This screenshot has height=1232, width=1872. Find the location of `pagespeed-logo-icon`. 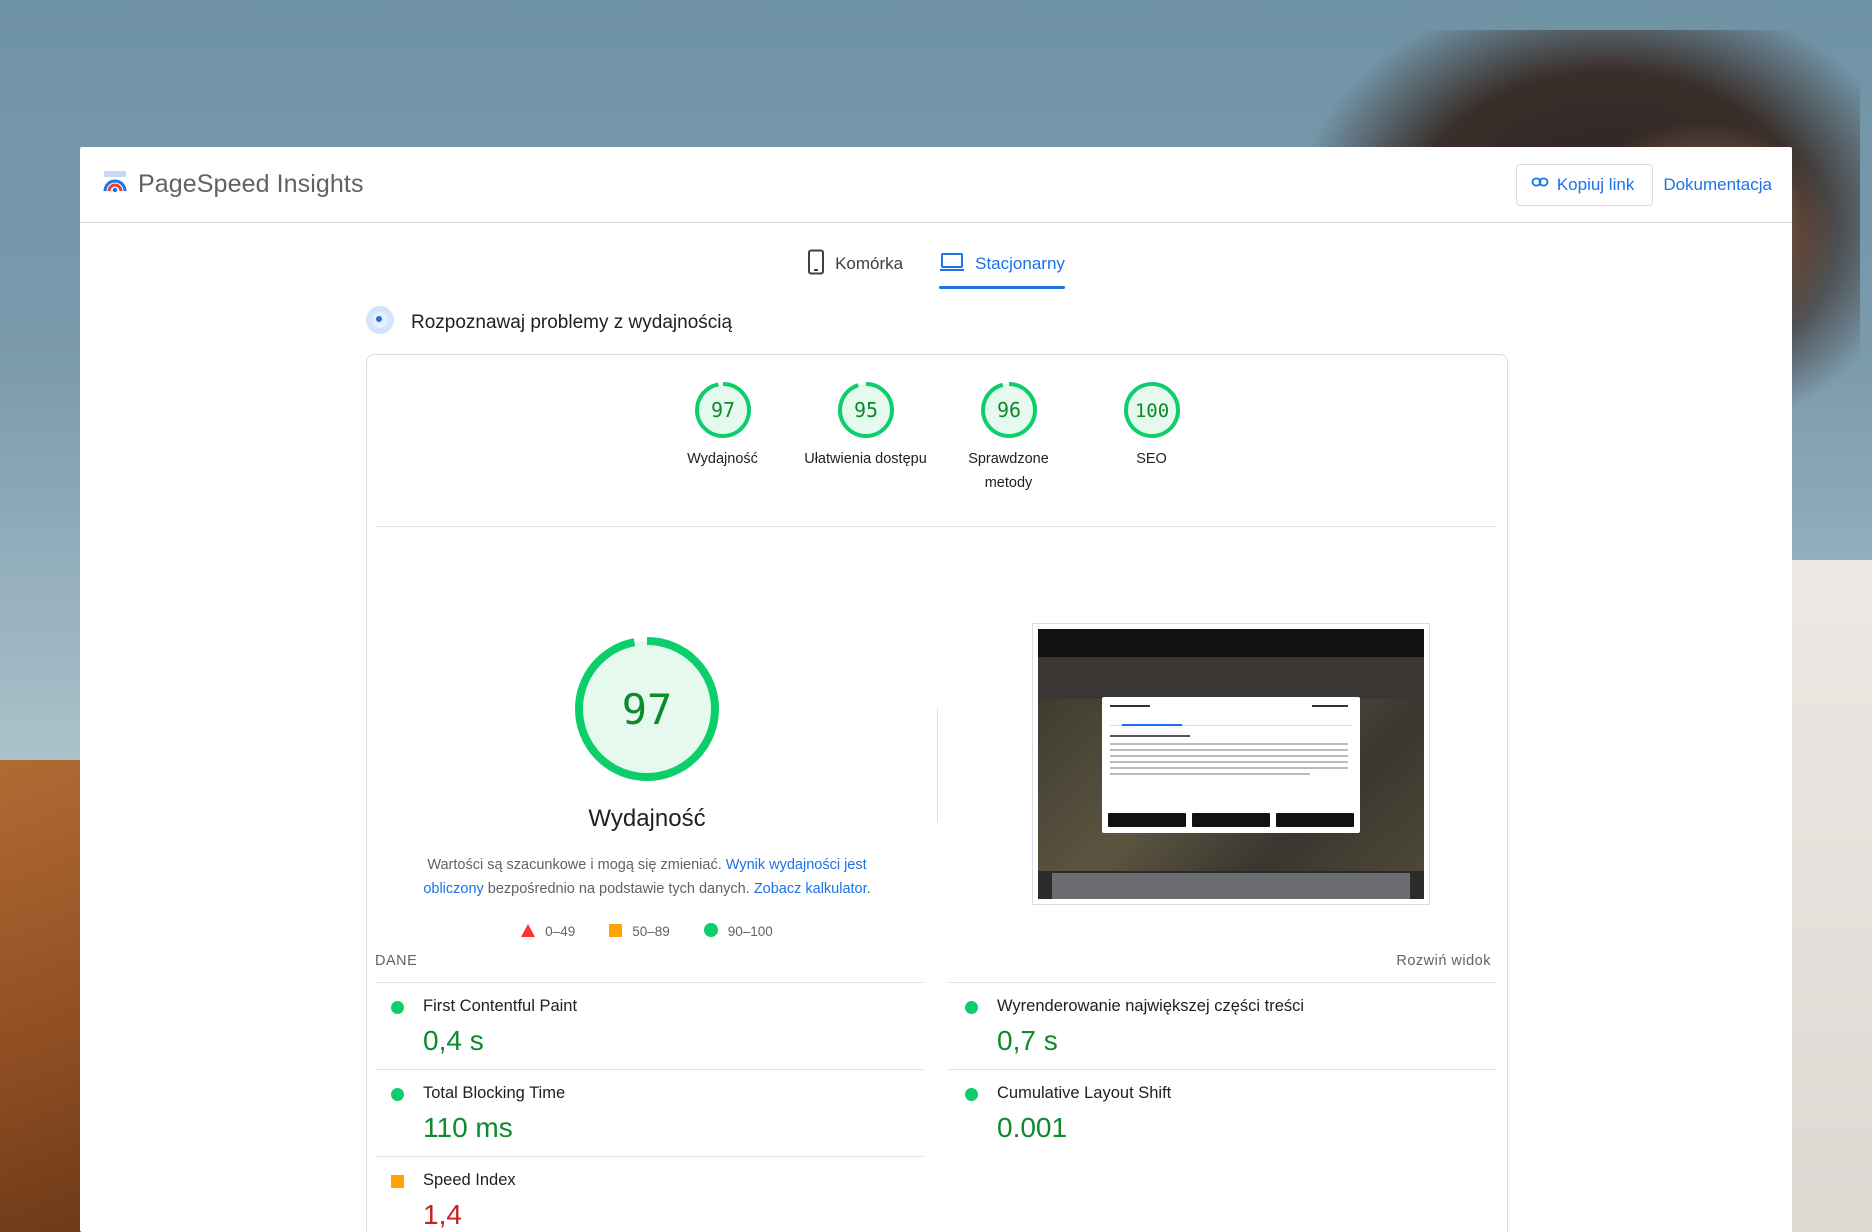

pagespeed-logo-icon is located at coordinates (115, 184).